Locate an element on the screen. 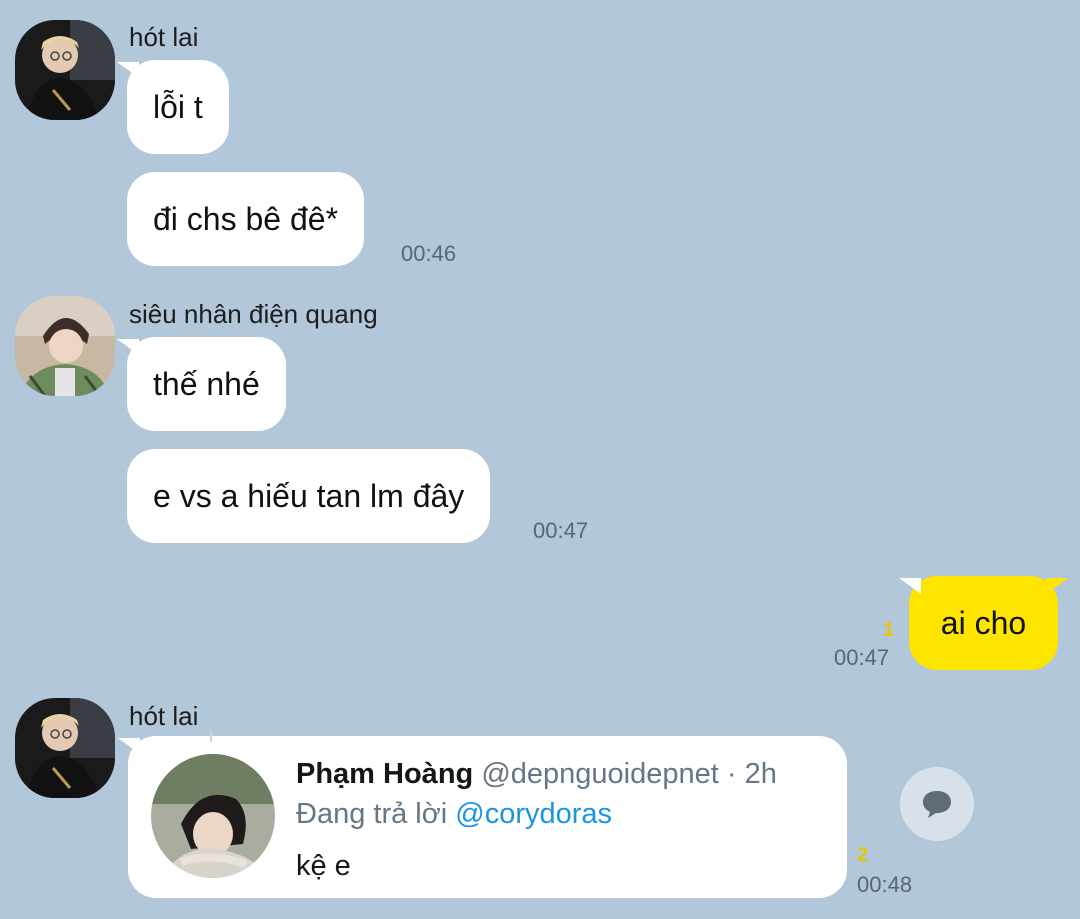 Image resolution: width=1080 pixels, height=919 pixels. message-text: lỗi t is located at coordinates (178, 106).